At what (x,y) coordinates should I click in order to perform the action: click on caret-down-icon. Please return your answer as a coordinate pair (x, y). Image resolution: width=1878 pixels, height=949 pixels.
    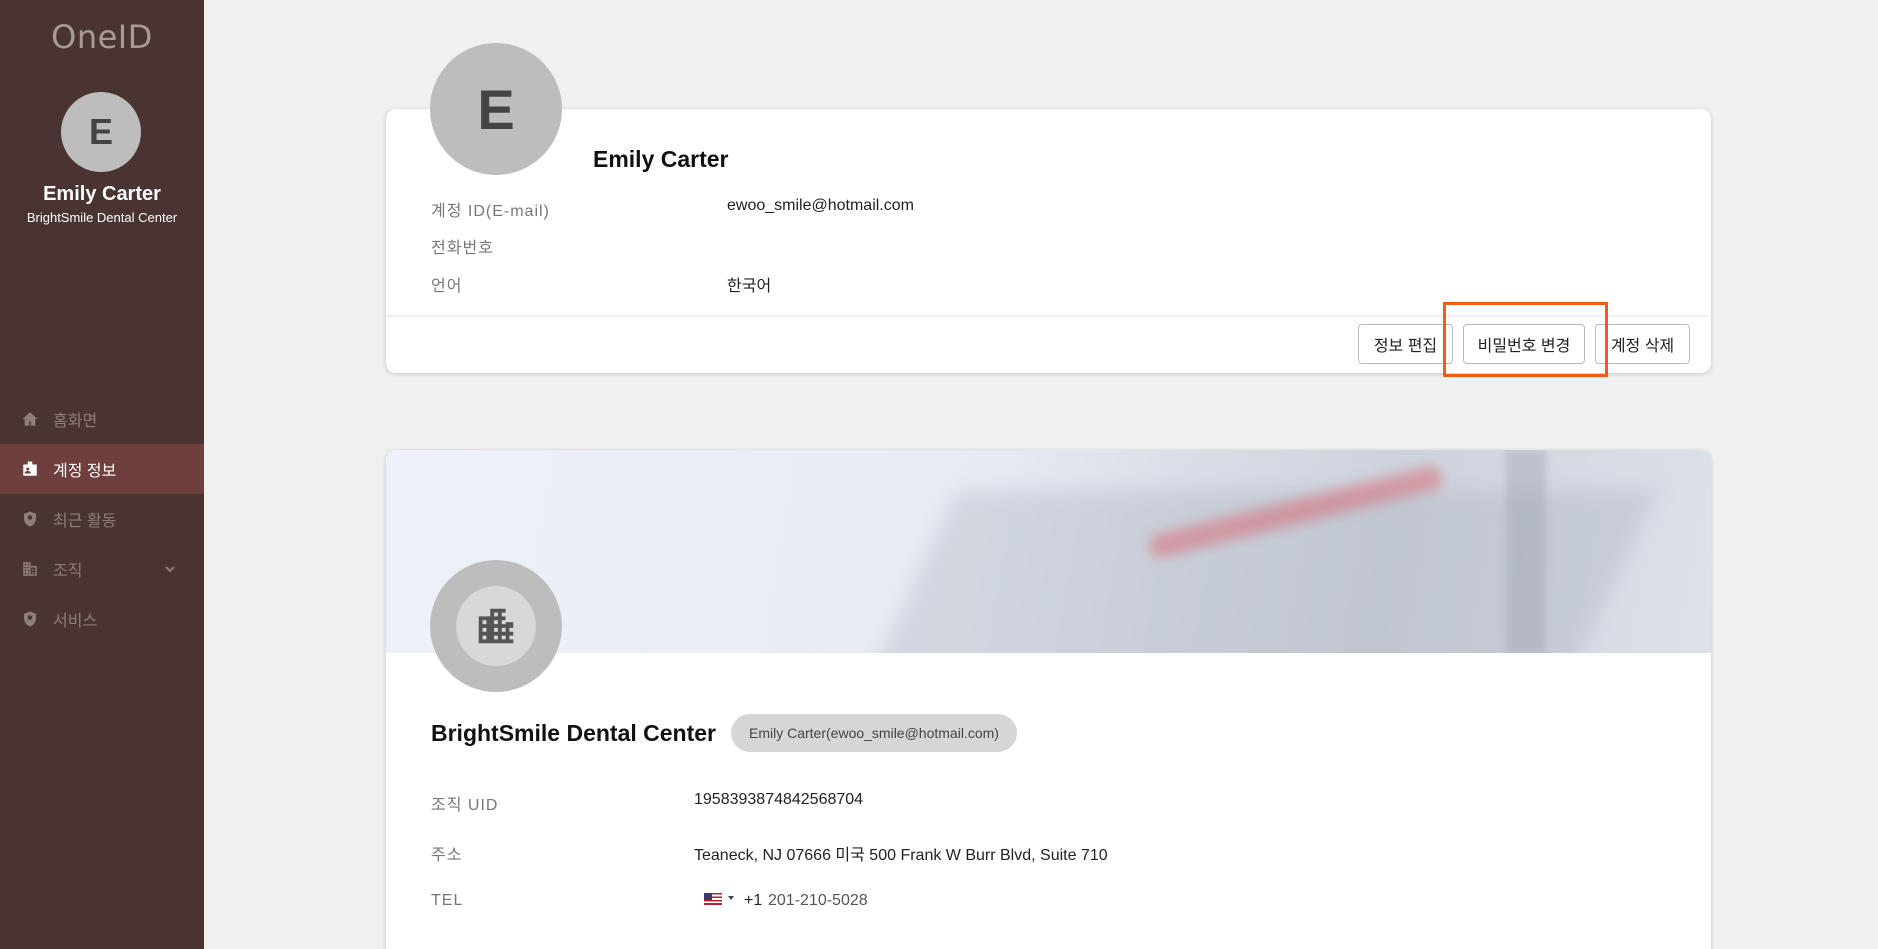
    Looking at the image, I should click on (731, 898).